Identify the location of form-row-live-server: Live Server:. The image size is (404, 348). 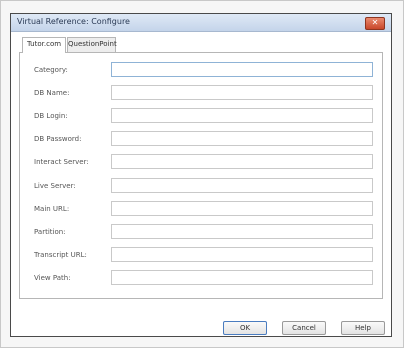
(201, 186).